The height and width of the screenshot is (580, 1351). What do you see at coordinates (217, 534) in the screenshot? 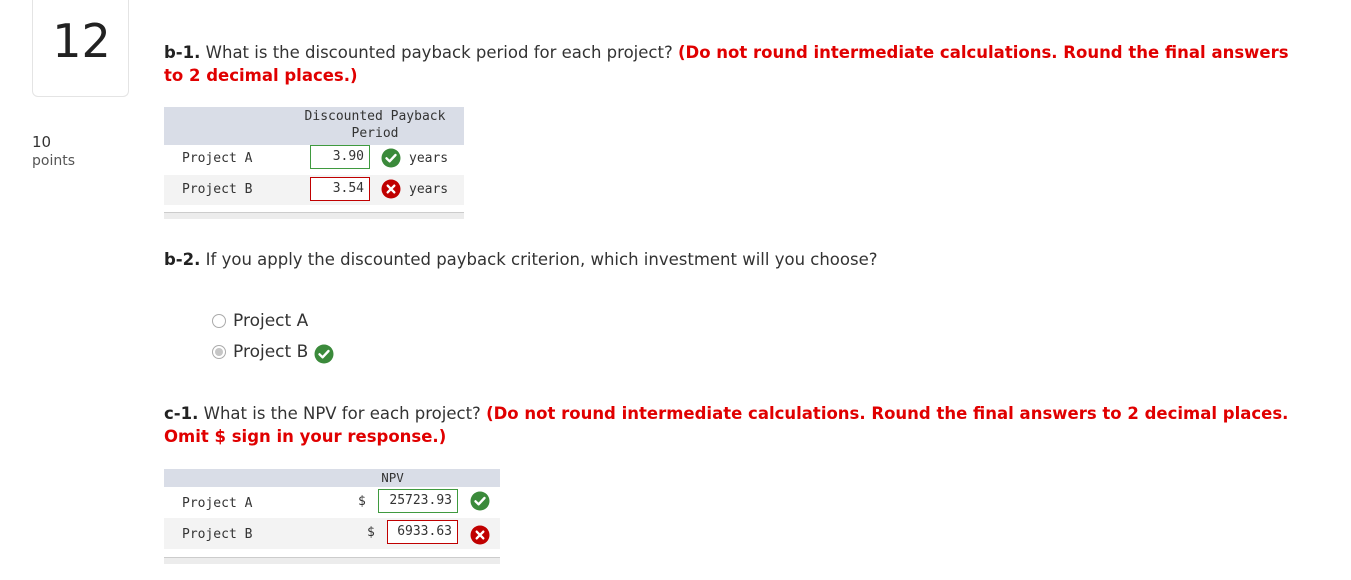
I see `npv-row-b-label: Project B` at bounding box center [217, 534].